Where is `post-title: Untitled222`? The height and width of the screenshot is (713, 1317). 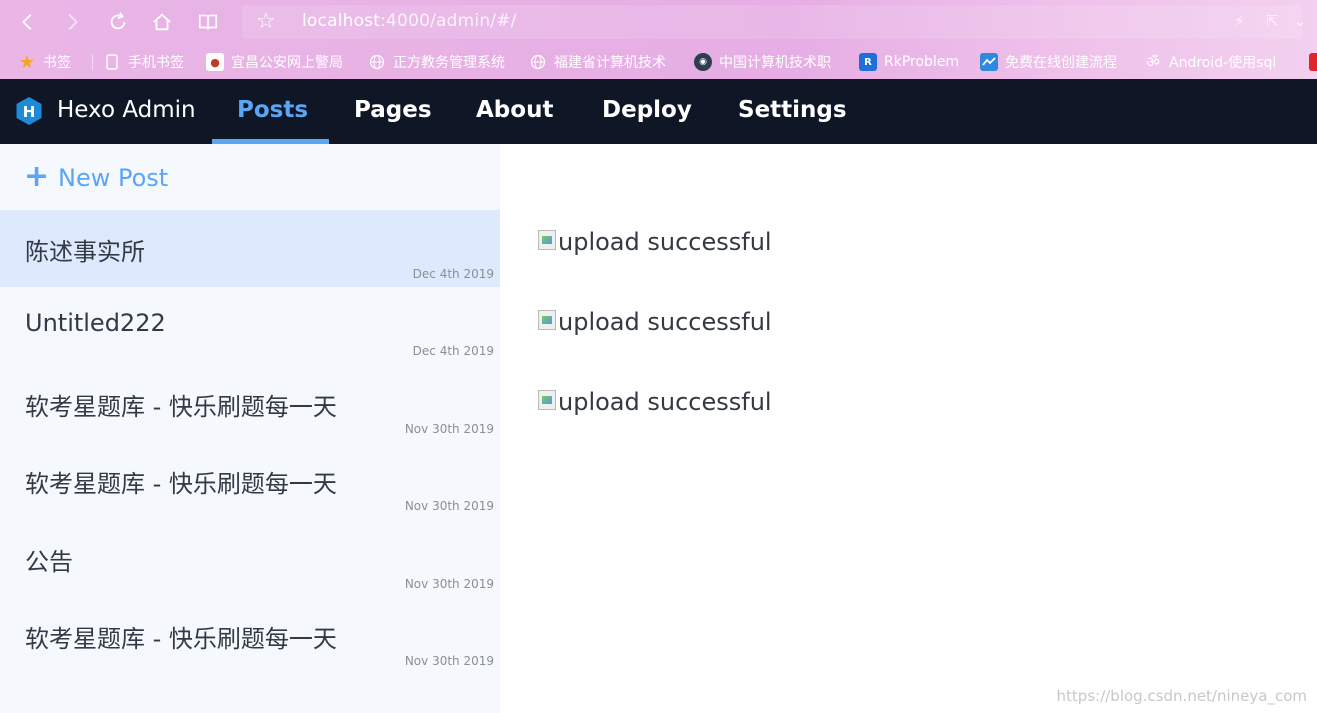
post-title: Untitled222 is located at coordinates (95, 323).